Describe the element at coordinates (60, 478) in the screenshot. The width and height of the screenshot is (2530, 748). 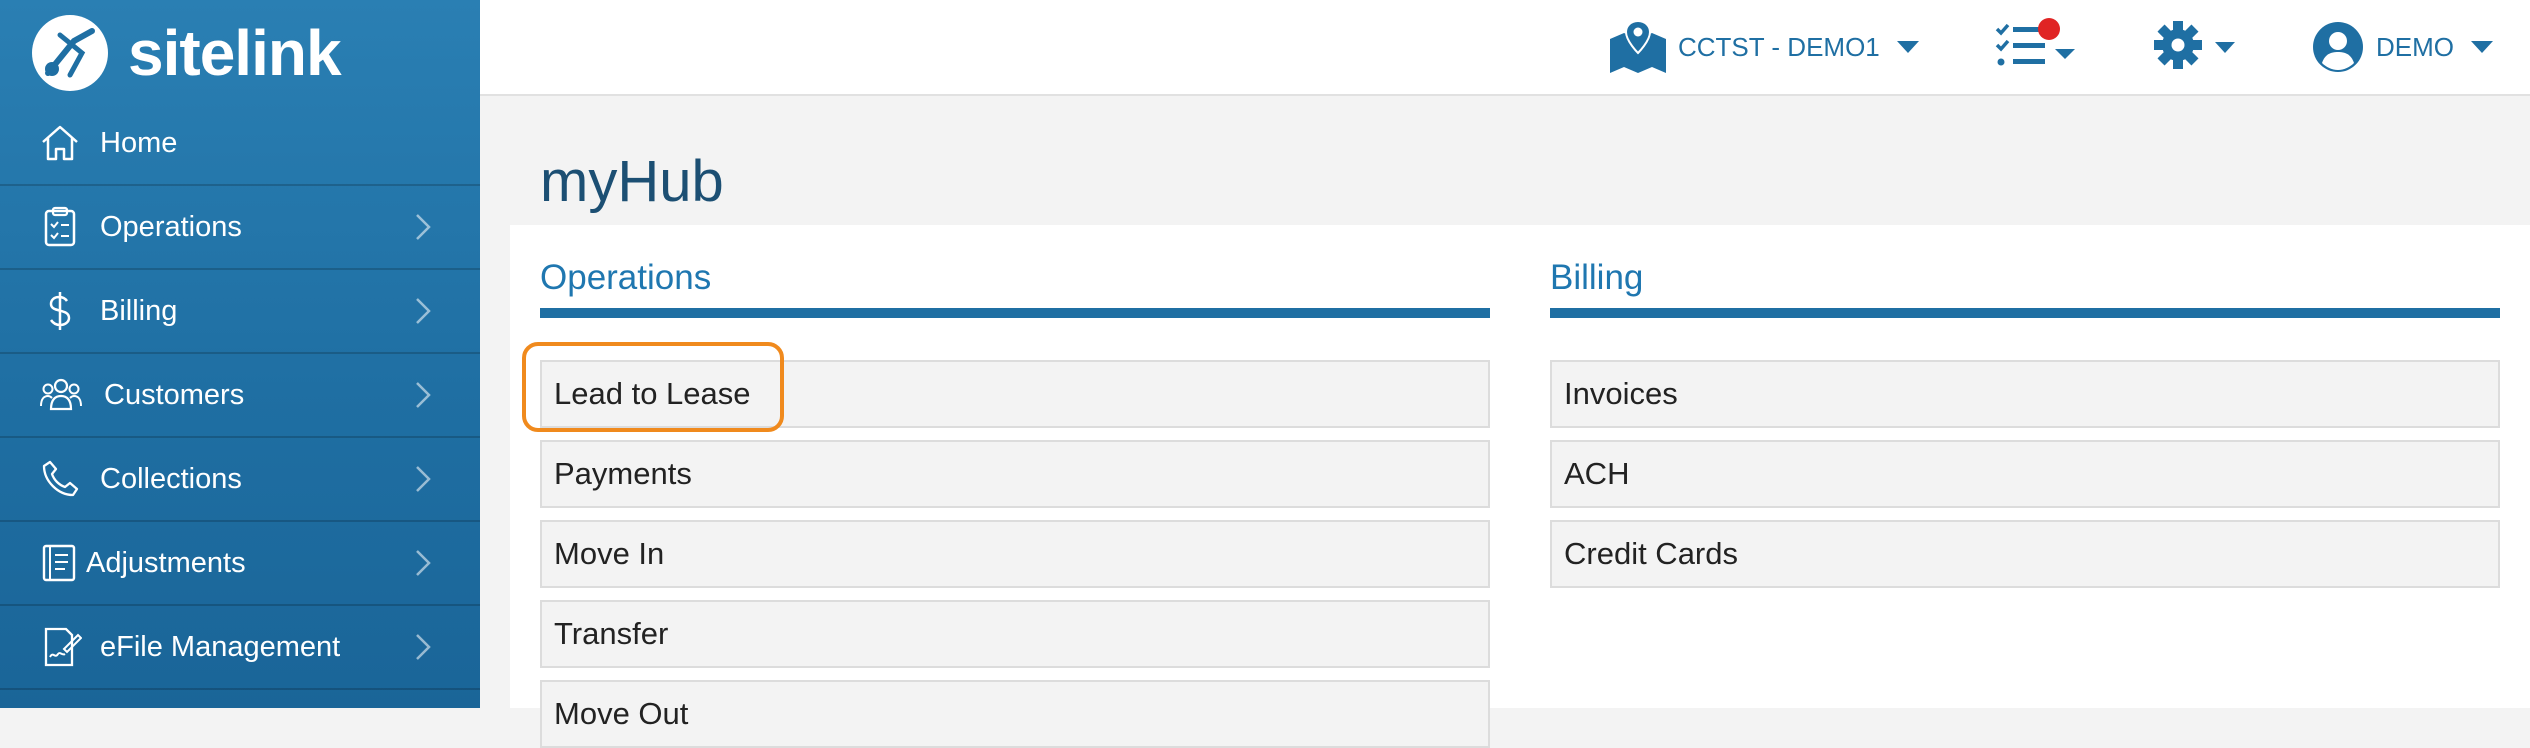
I see `phone-icon` at that location.